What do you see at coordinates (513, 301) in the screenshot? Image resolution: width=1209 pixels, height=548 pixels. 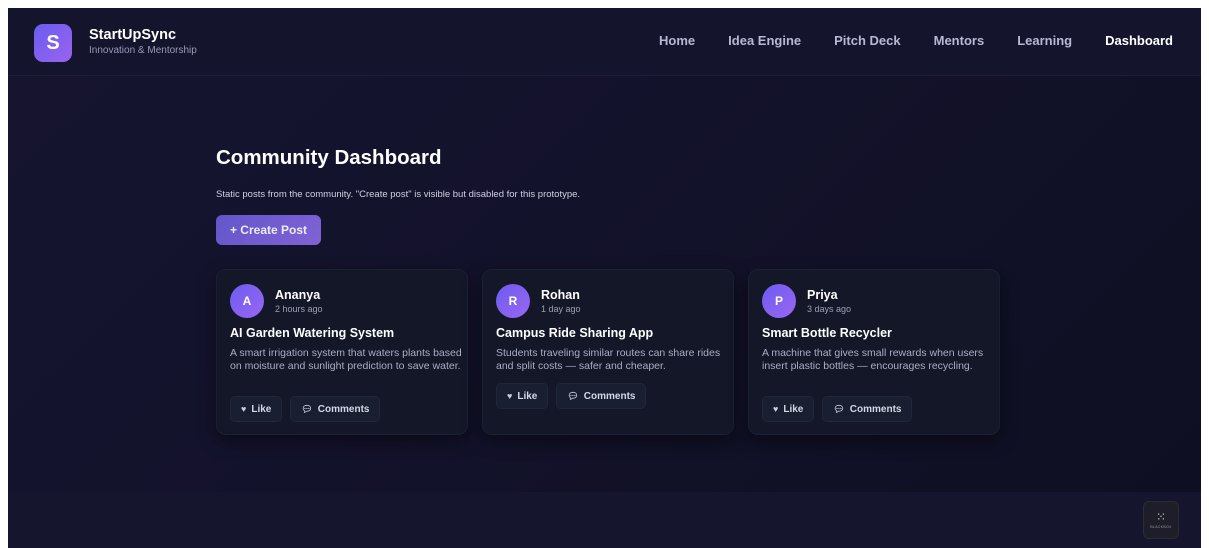 I see `avatar: R` at bounding box center [513, 301].